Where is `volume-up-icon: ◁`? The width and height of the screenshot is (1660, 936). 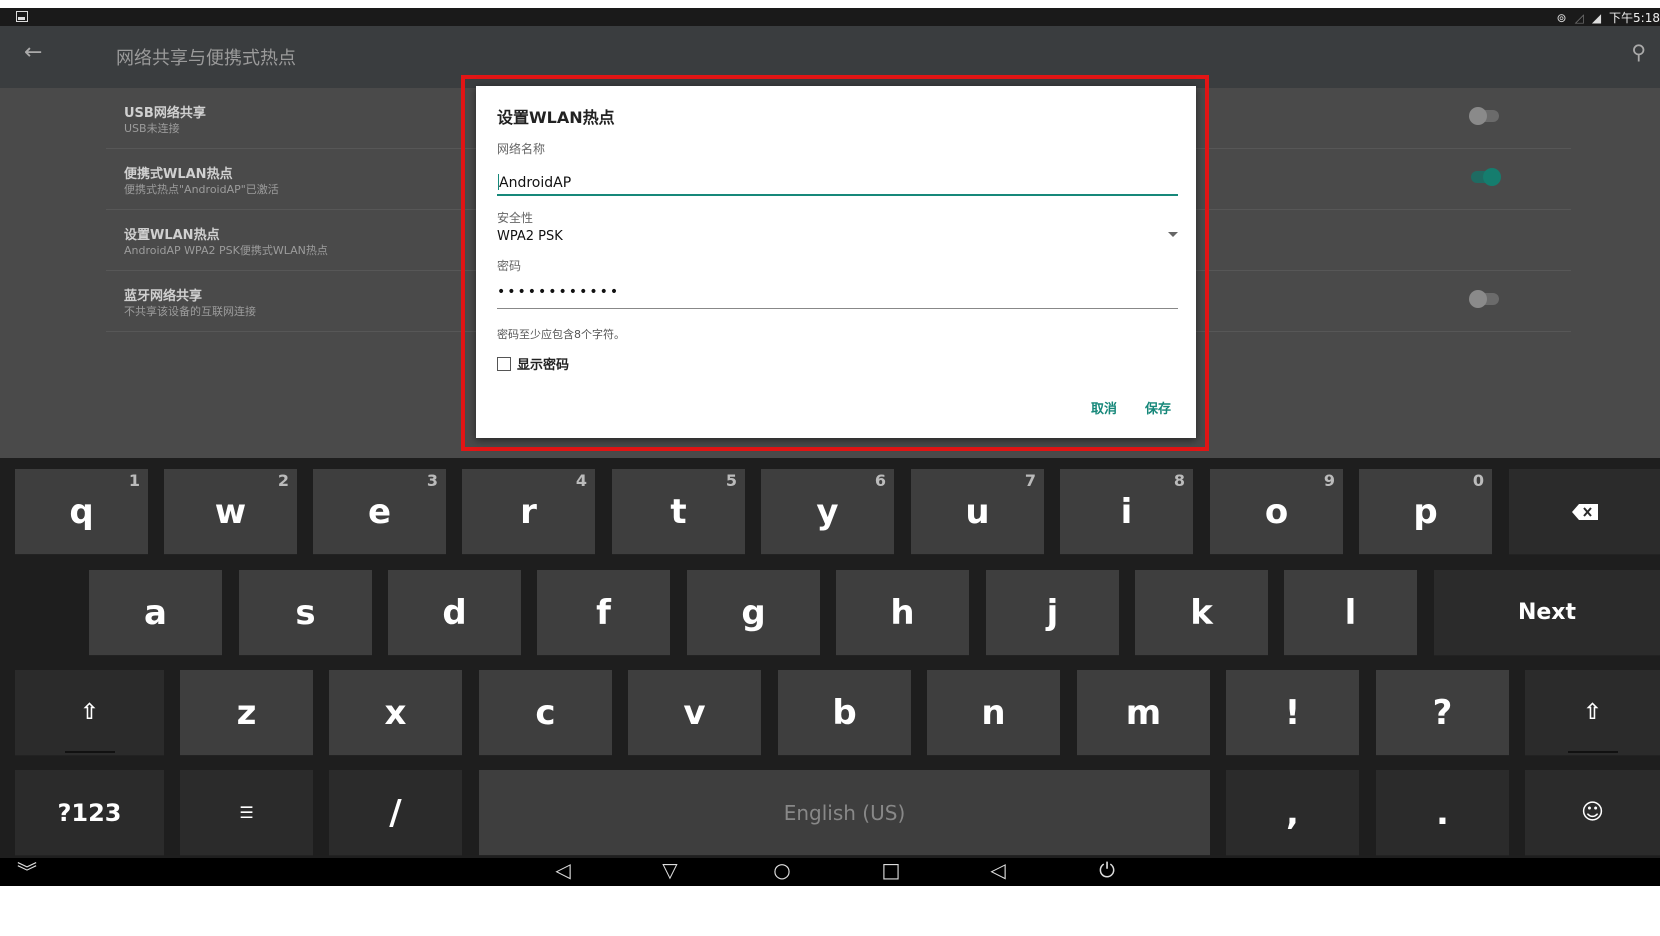 volume-up-icon: ◁ is located at coordinates (998, 870).